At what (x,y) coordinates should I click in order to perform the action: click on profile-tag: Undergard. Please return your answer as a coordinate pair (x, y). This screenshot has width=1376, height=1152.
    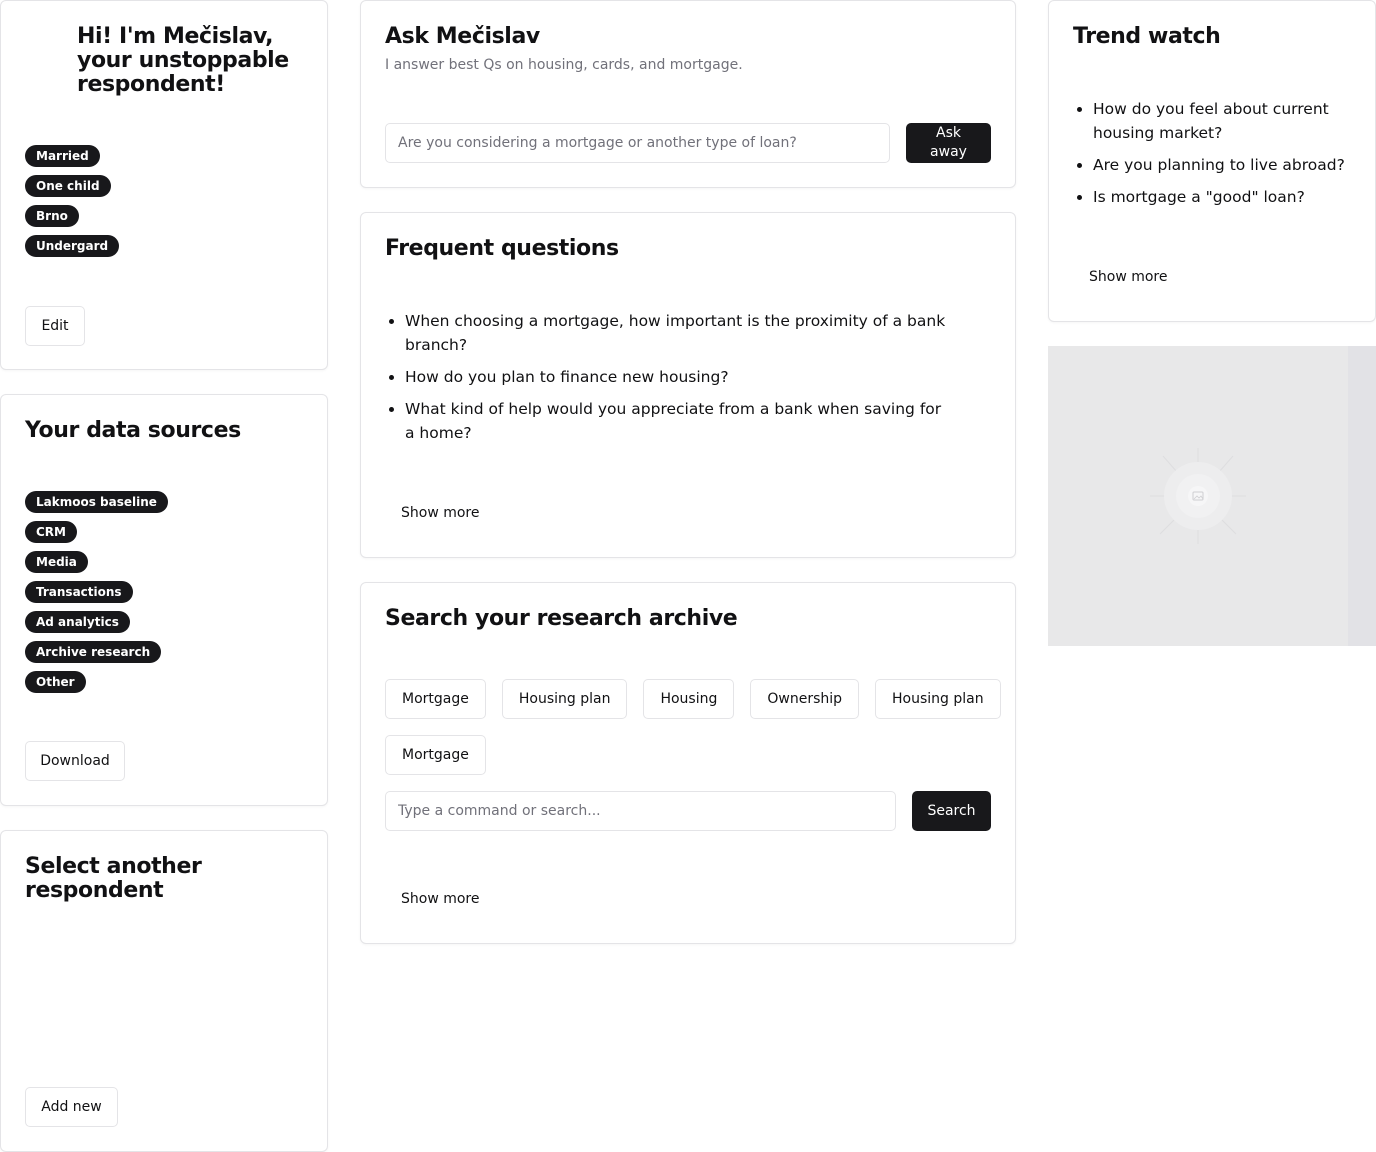
    Looking at the image, I should click on (72, 246).